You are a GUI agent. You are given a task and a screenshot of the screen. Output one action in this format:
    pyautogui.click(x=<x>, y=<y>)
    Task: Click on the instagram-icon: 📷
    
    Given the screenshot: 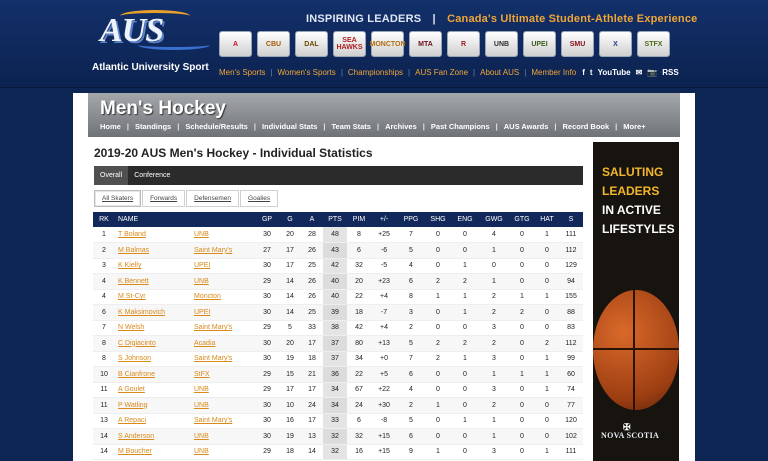 What is the action you would take?
    pyautogui.click(x=652, y=72)
    